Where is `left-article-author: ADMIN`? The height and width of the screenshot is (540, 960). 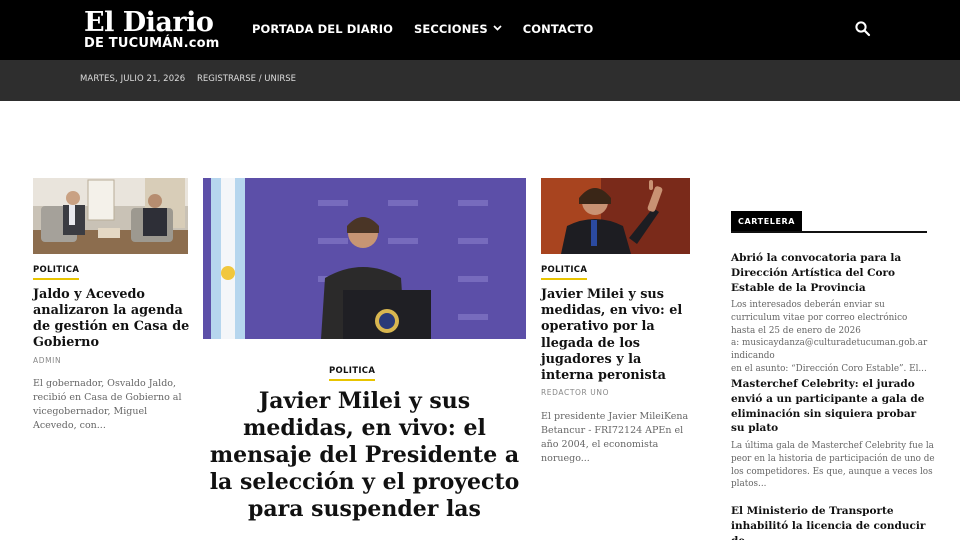 left-article-author: ADMIN is located at coordinates (47, 360).